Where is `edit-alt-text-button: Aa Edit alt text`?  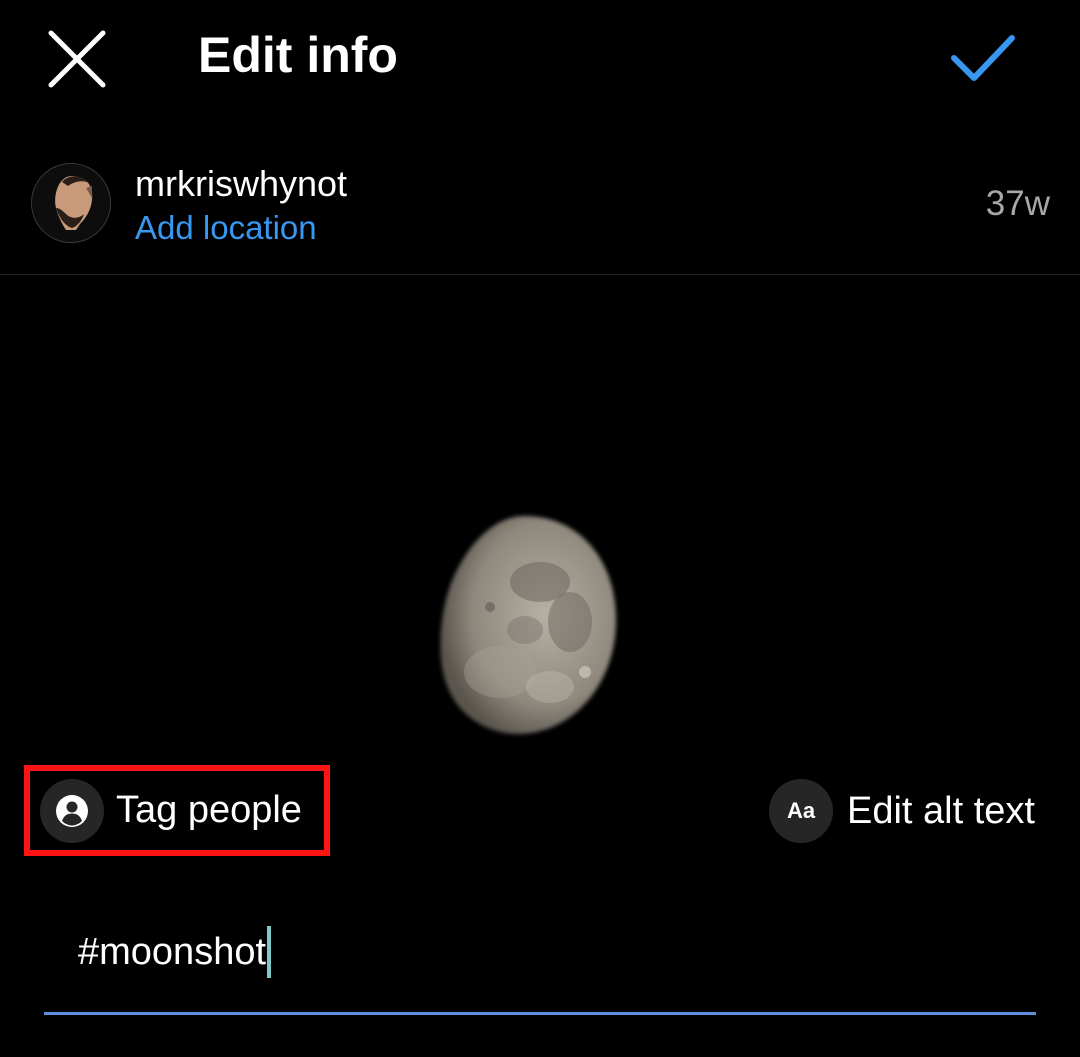 edit-alt-text-button: Aa Edit alt text is located at coordinates (902, 811).